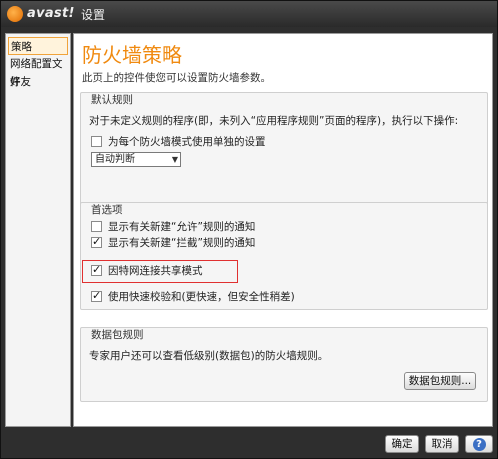  What do you see at coordinates (160, 271) in the screenshot?
I see `annotation-highlight-box` at bounding box center [160, 271].